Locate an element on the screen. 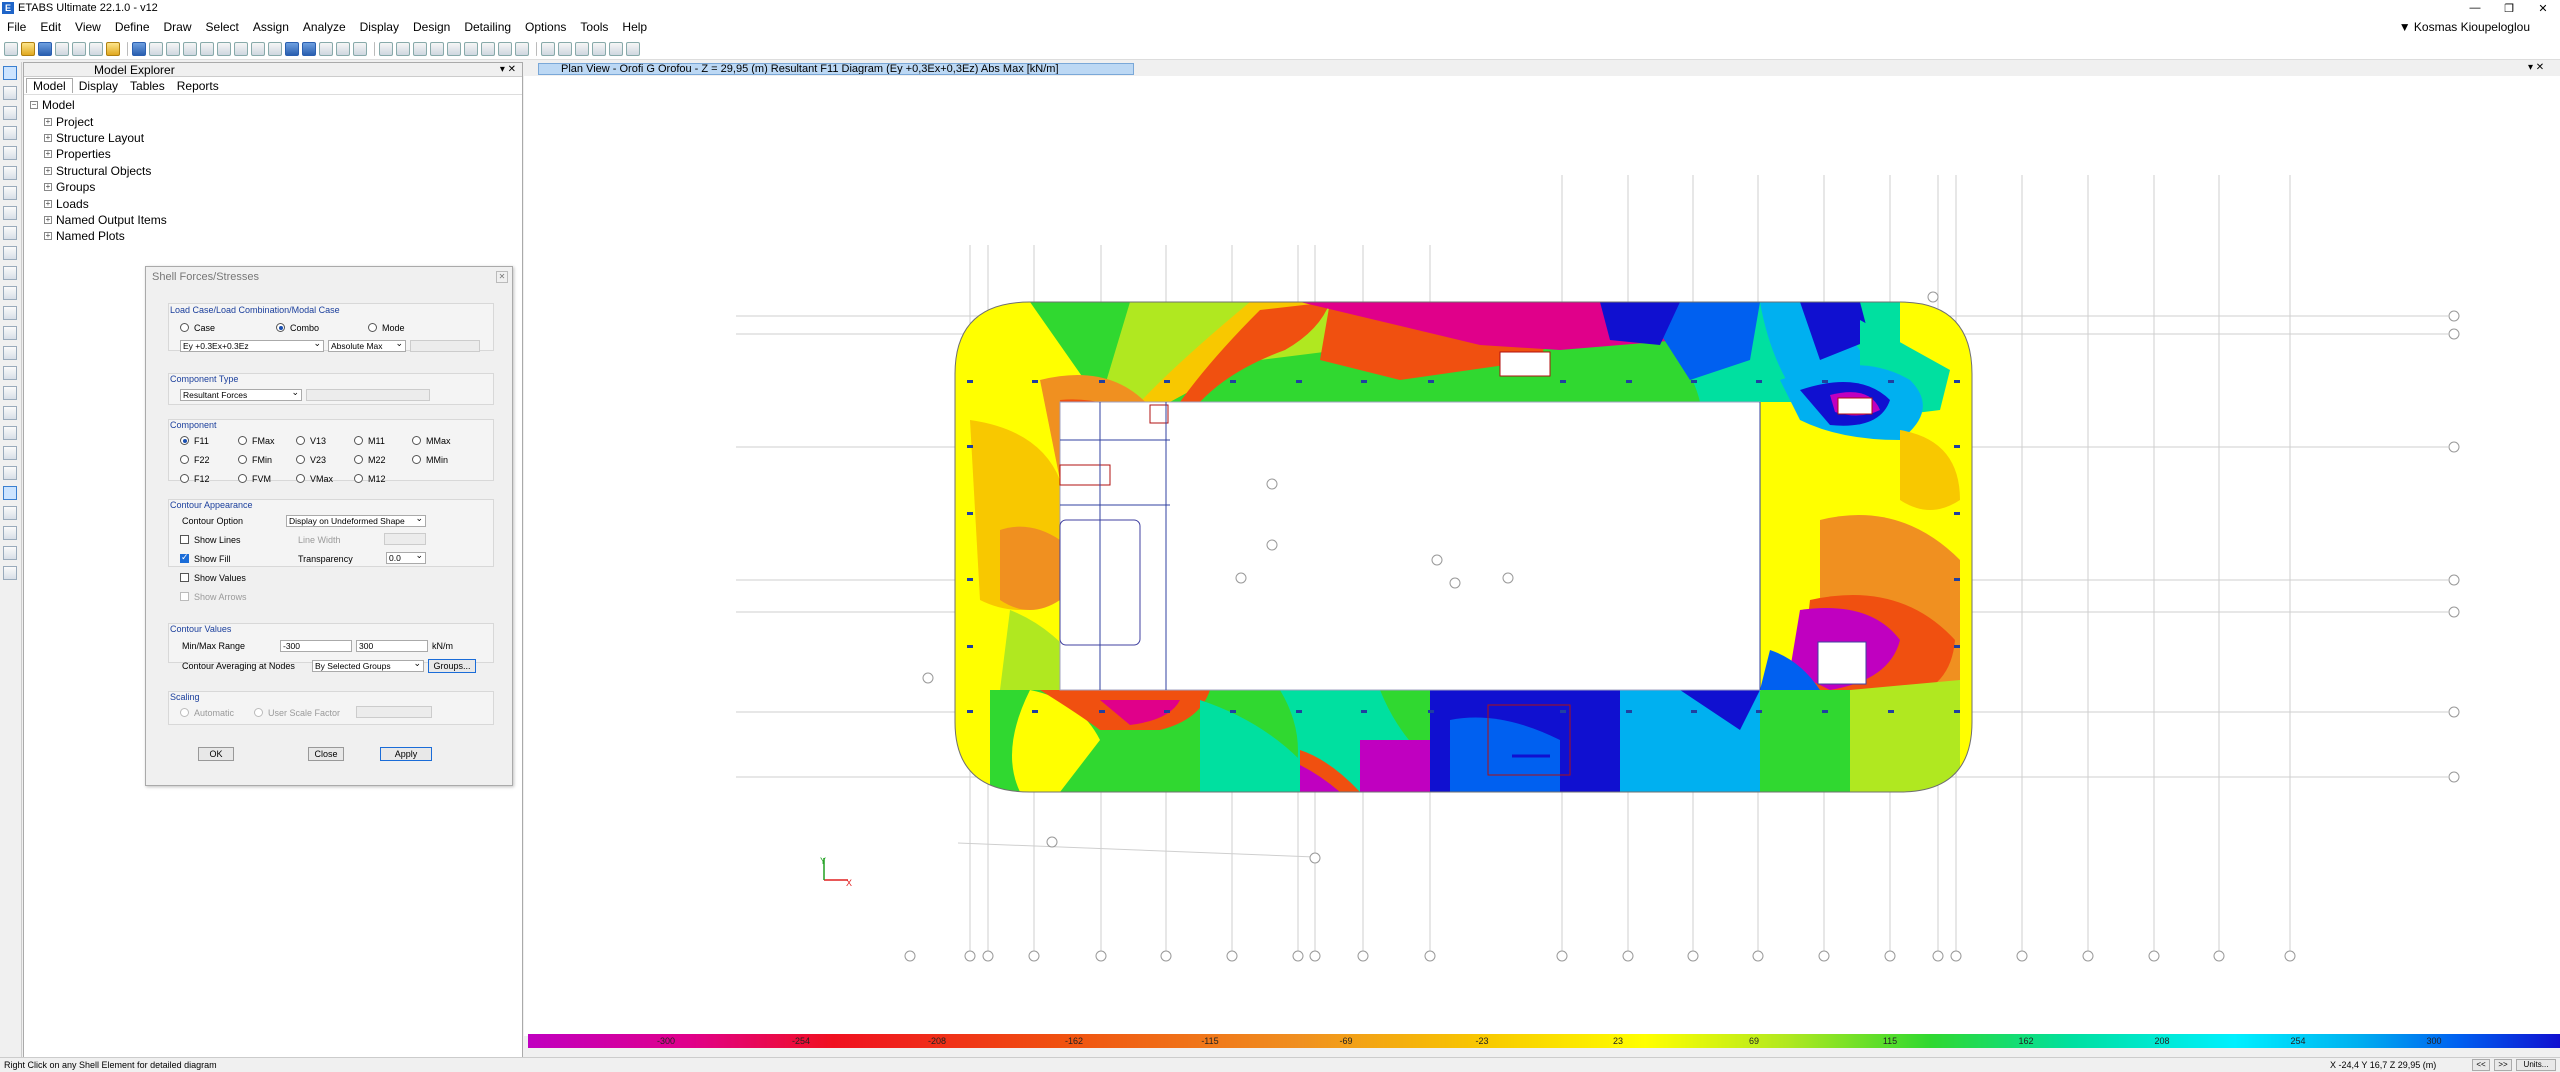  menu-draw: Draw is located at coordinates (178, 27).